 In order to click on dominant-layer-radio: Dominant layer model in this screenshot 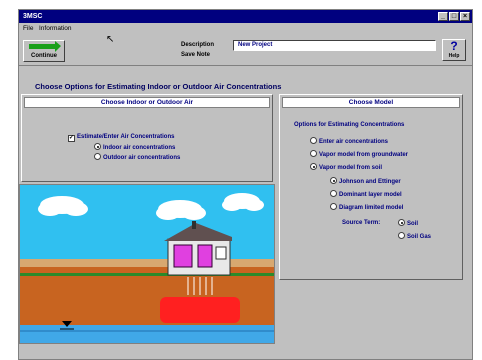, I will do `click(366, 194)`.